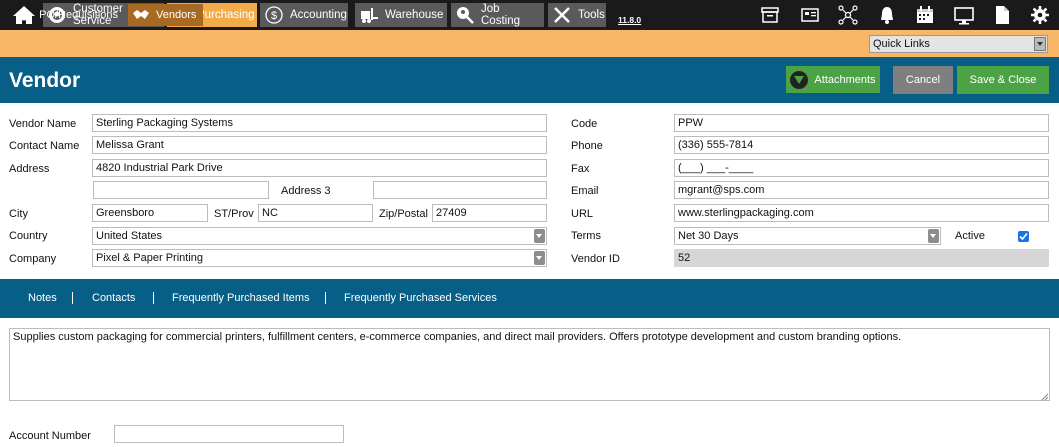 The image size is (1059, 447). I want to click on url-label: URL, so click(582, 214).